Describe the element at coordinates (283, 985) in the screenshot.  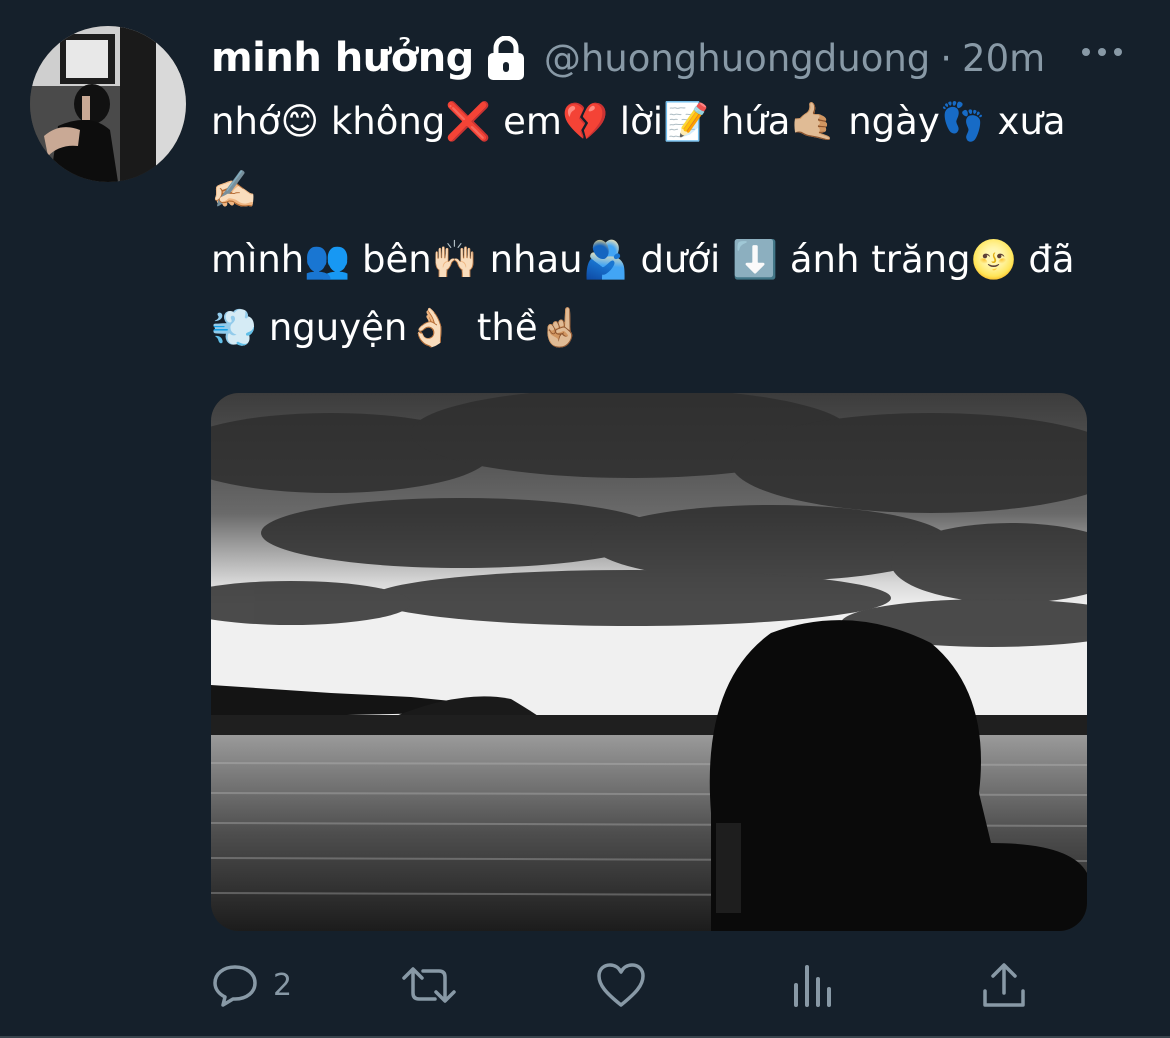
I see `reply-count: 2` at that location.